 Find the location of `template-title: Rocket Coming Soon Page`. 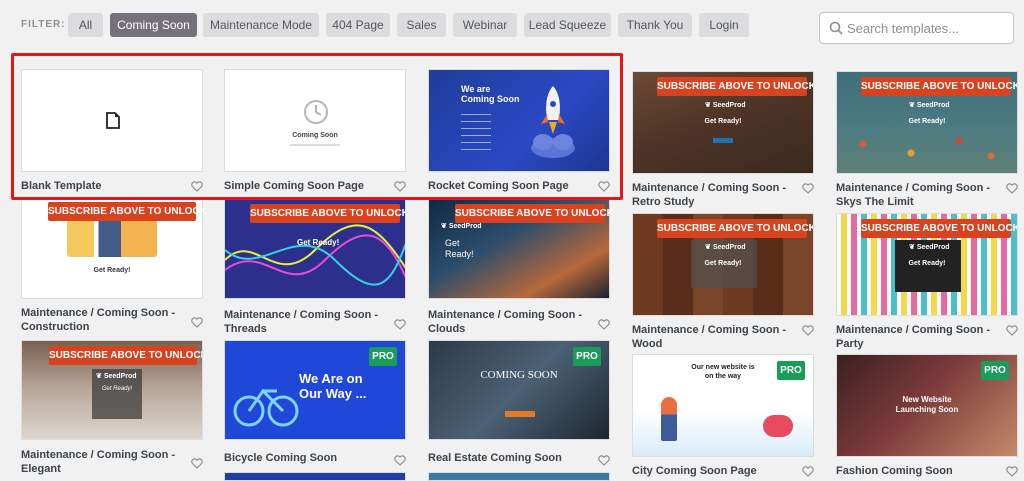

template-title: Rocket Coming Soon Page is located at coordinates (498, 186).